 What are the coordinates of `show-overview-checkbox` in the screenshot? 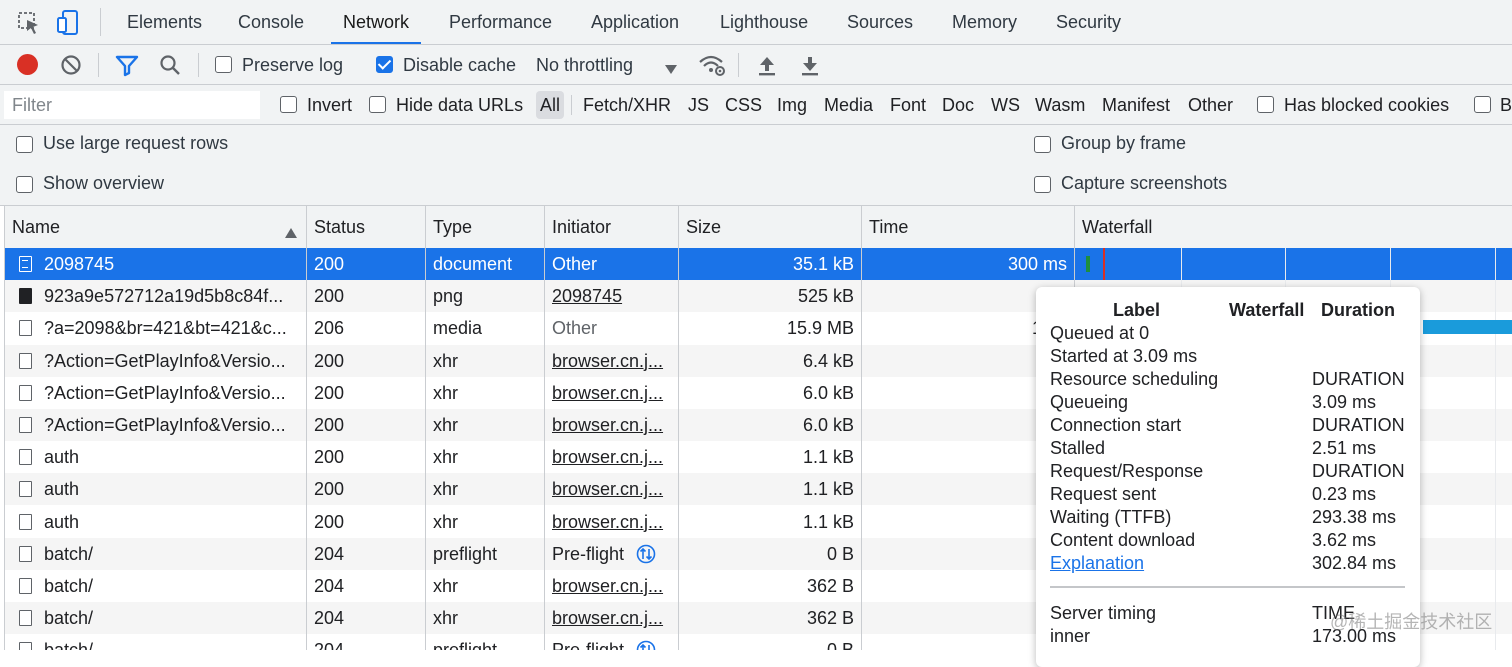 It's located at (24, 184).